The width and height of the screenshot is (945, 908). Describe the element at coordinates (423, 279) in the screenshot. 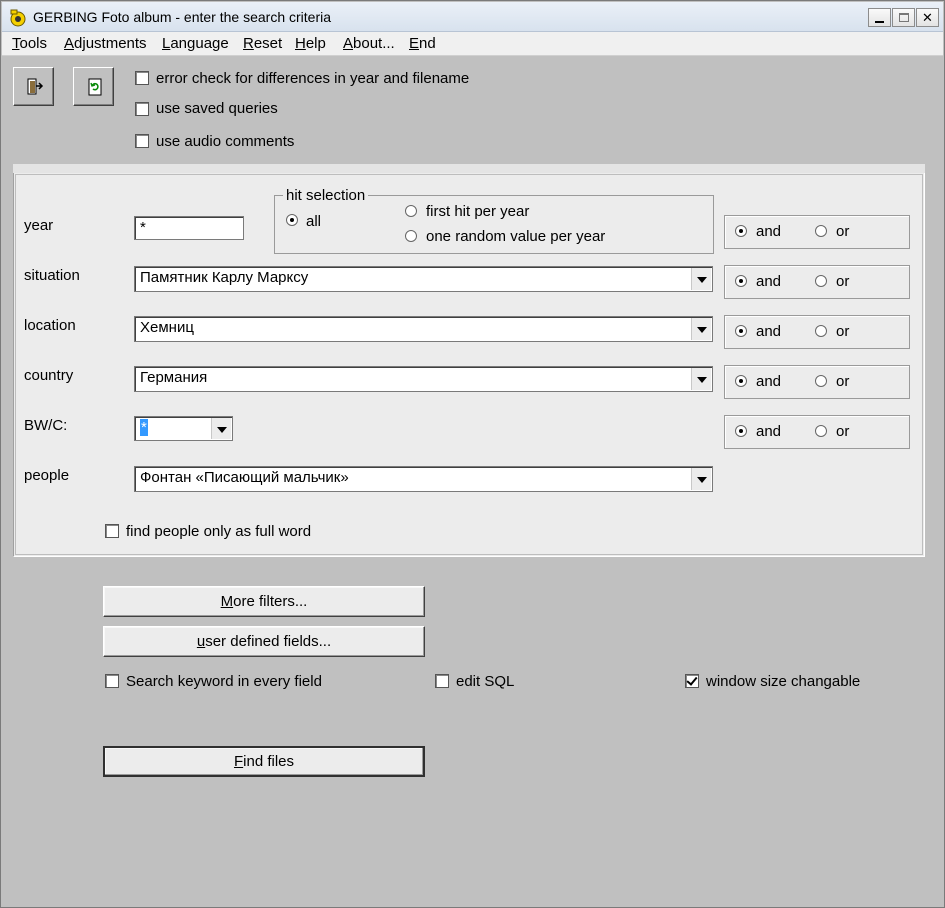

I see `situation-combo: Памятник Карлу Марксу` at that location.